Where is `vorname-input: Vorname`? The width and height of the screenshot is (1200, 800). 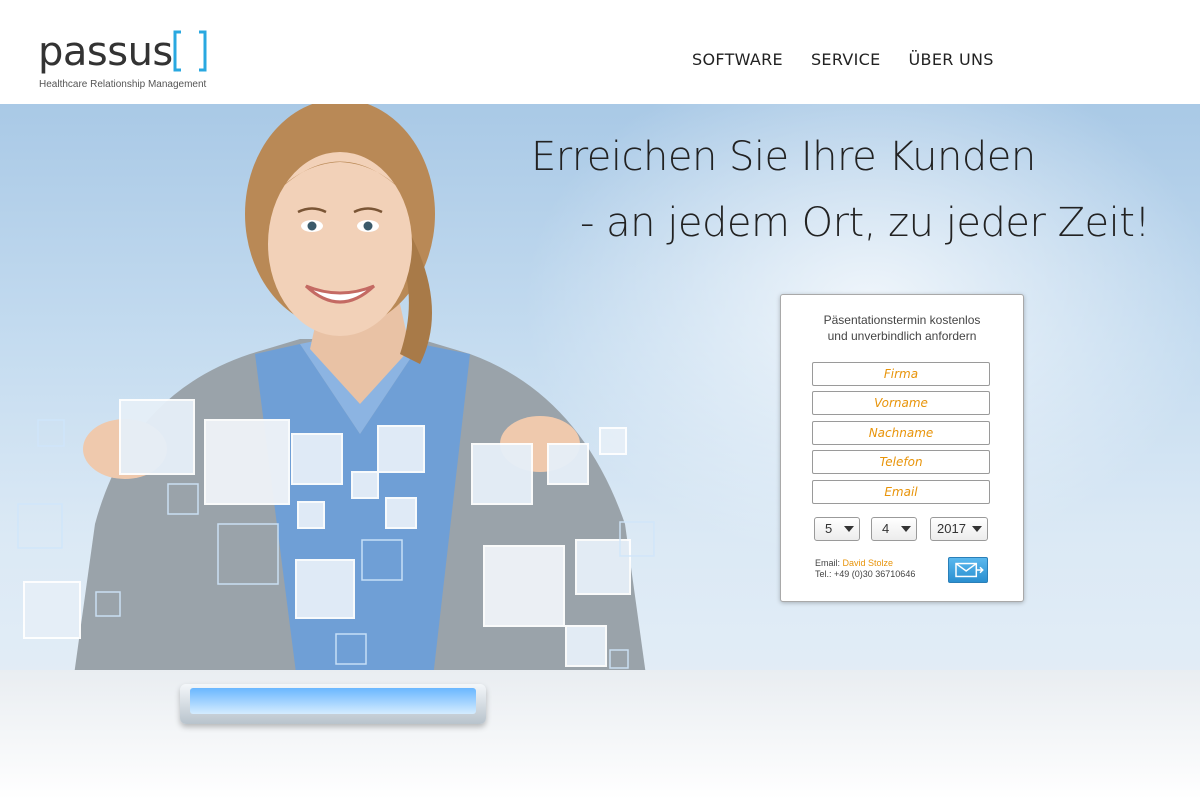
vorname-input: Vorname is located at coordinates (901, 403).